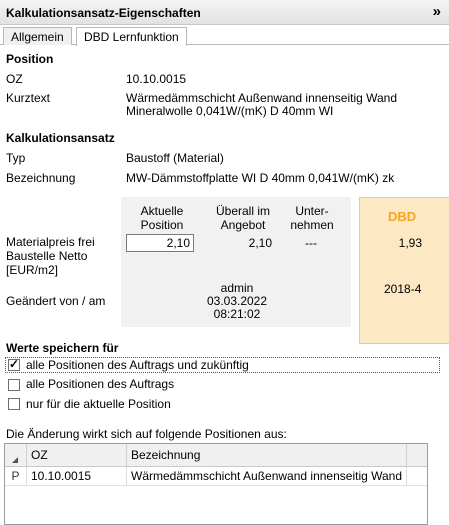 Image resolution: width=449 pixels, height=525 pixels. What do you see at coordinates (437, 11) in the screenshot?
I see `collapse-panel-icon: »` at bounding box center [437, 11].